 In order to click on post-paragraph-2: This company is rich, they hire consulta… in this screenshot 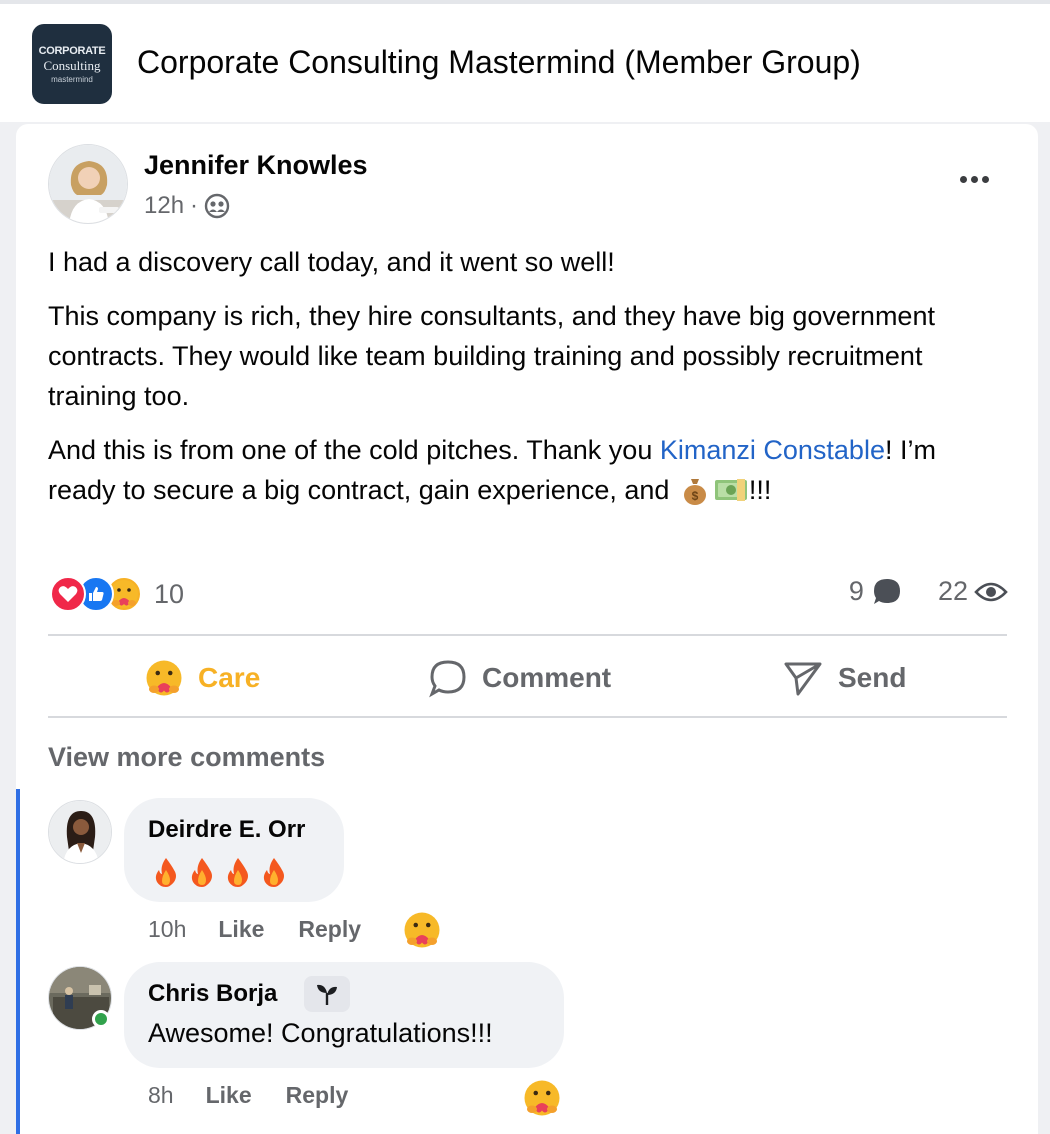, I will do `click(491, 356)`.